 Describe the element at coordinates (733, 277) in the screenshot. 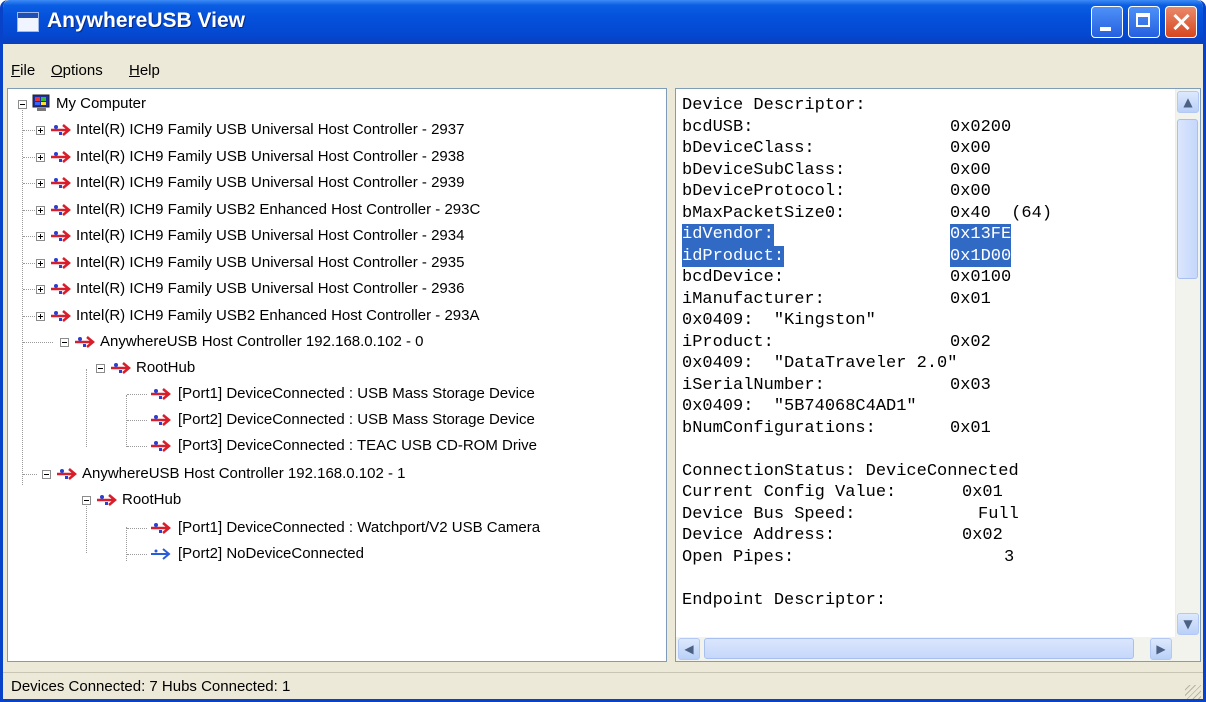

I see `descriptor-key: bcdDevice:` at that location.